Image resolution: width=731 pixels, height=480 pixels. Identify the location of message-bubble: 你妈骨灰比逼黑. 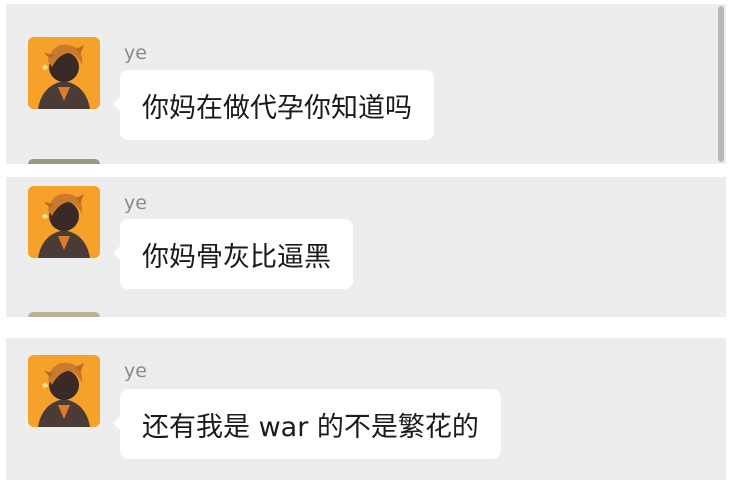
(233, 254).